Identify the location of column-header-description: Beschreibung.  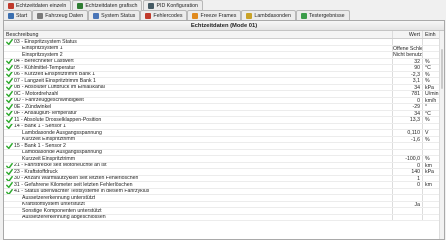
(198, 34).